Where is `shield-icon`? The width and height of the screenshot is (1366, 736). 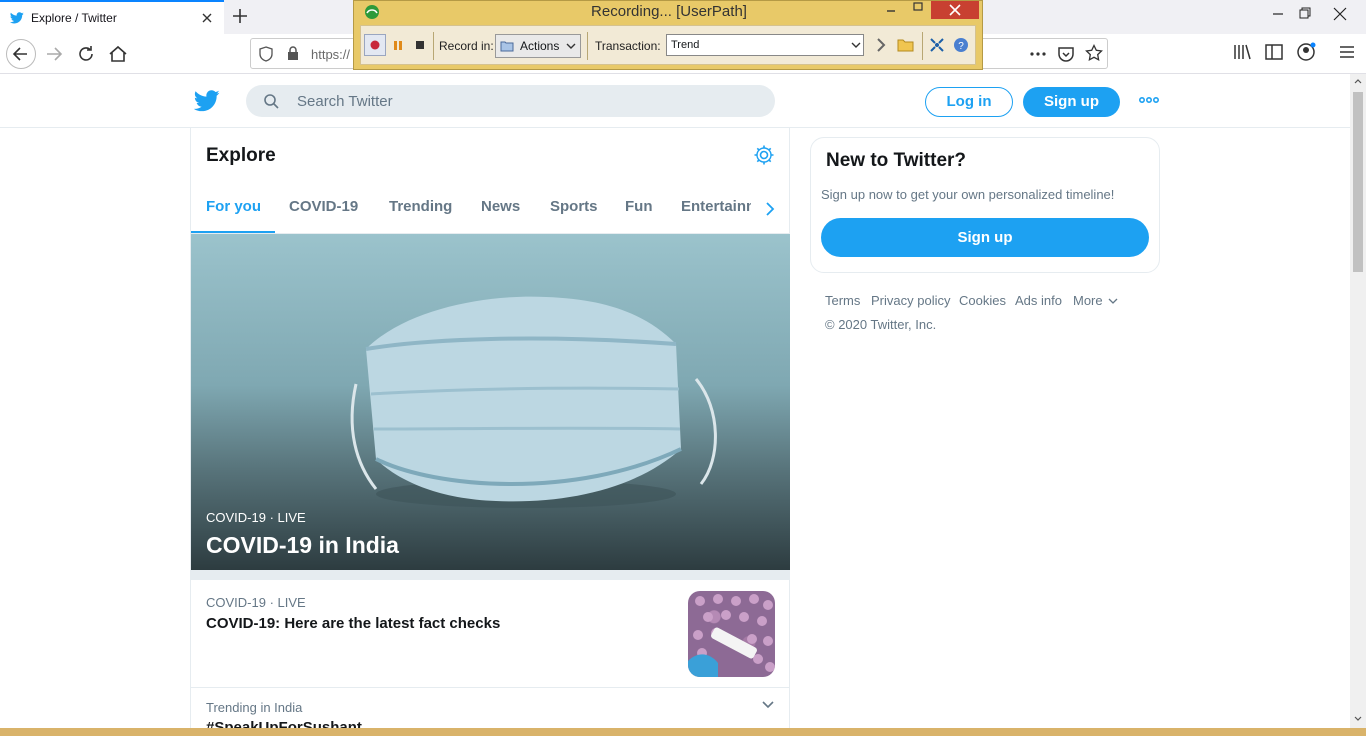 shield-icon is located at coordinates (266, 54).